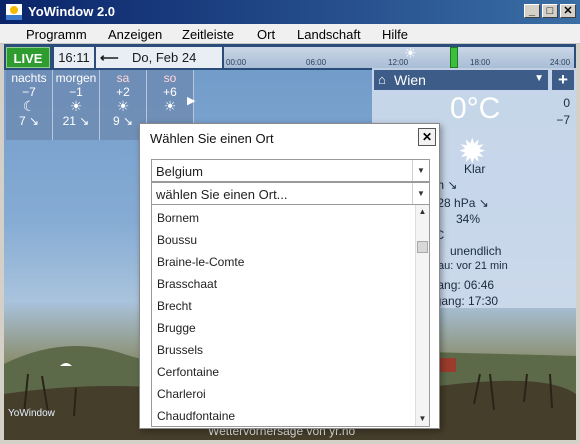 The height and width of the screenshot is (444, 580). I want to click on menu-zeitleiste: Zeitleiste, so click(208, 34).